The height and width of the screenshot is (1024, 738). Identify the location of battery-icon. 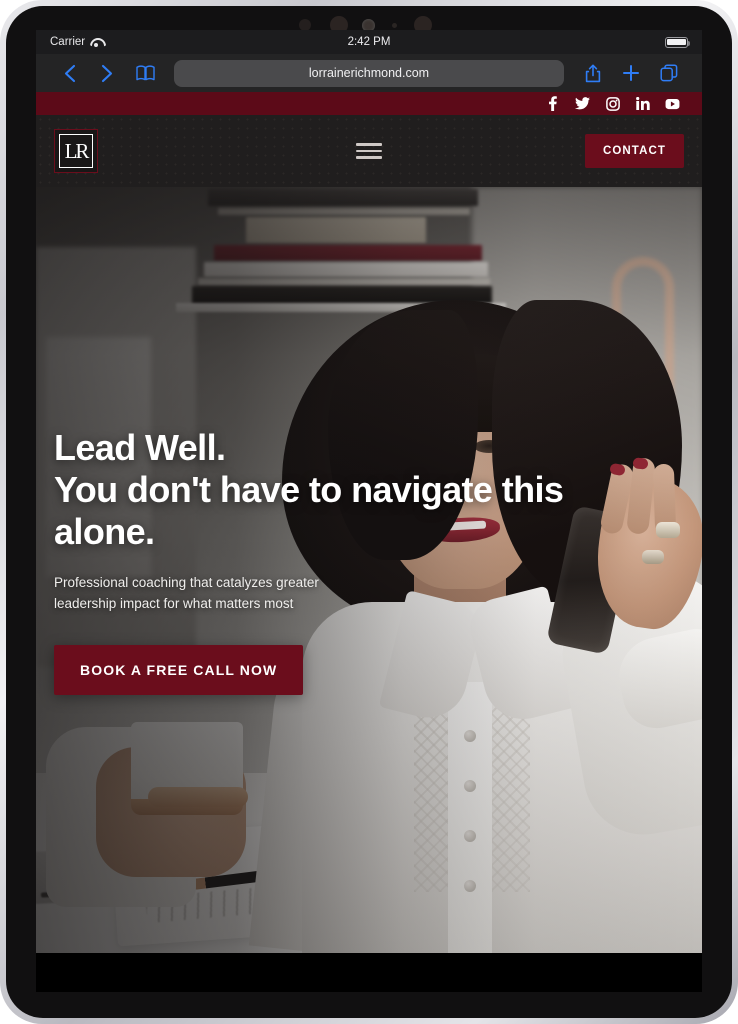
(677, 42).